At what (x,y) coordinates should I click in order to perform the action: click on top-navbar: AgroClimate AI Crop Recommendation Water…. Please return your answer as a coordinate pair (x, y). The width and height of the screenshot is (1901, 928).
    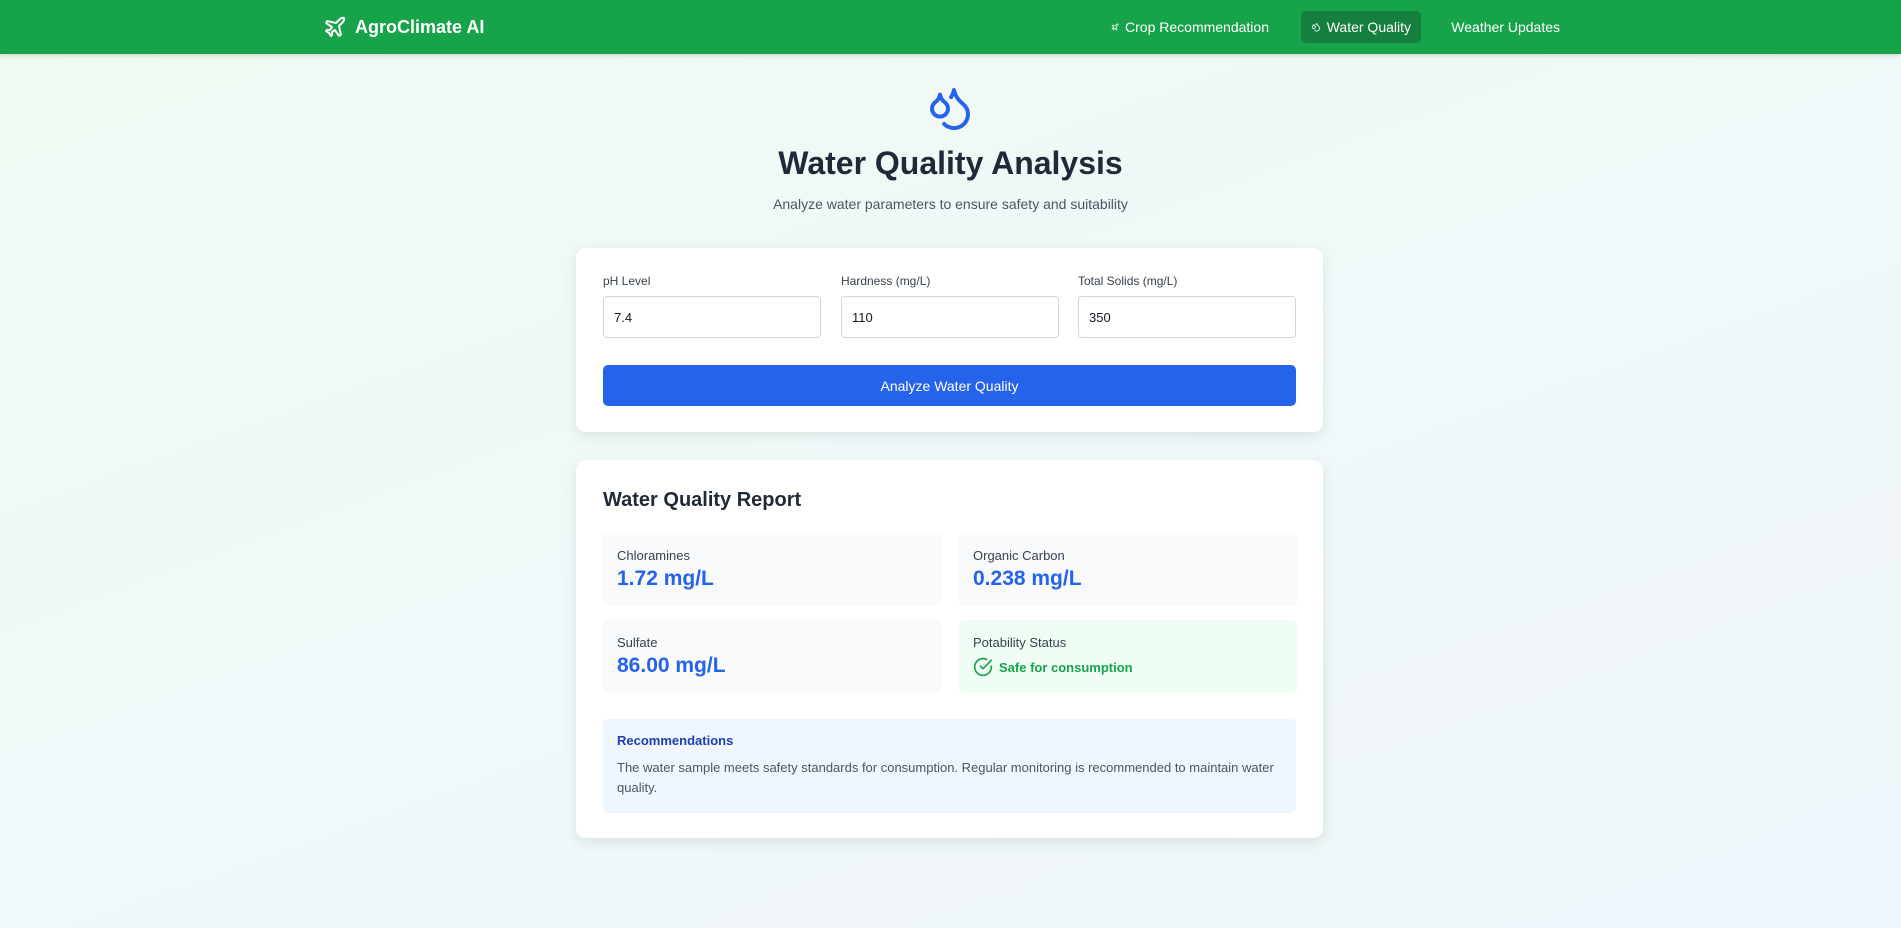
    Looking at the image, I should click on (950, 27).